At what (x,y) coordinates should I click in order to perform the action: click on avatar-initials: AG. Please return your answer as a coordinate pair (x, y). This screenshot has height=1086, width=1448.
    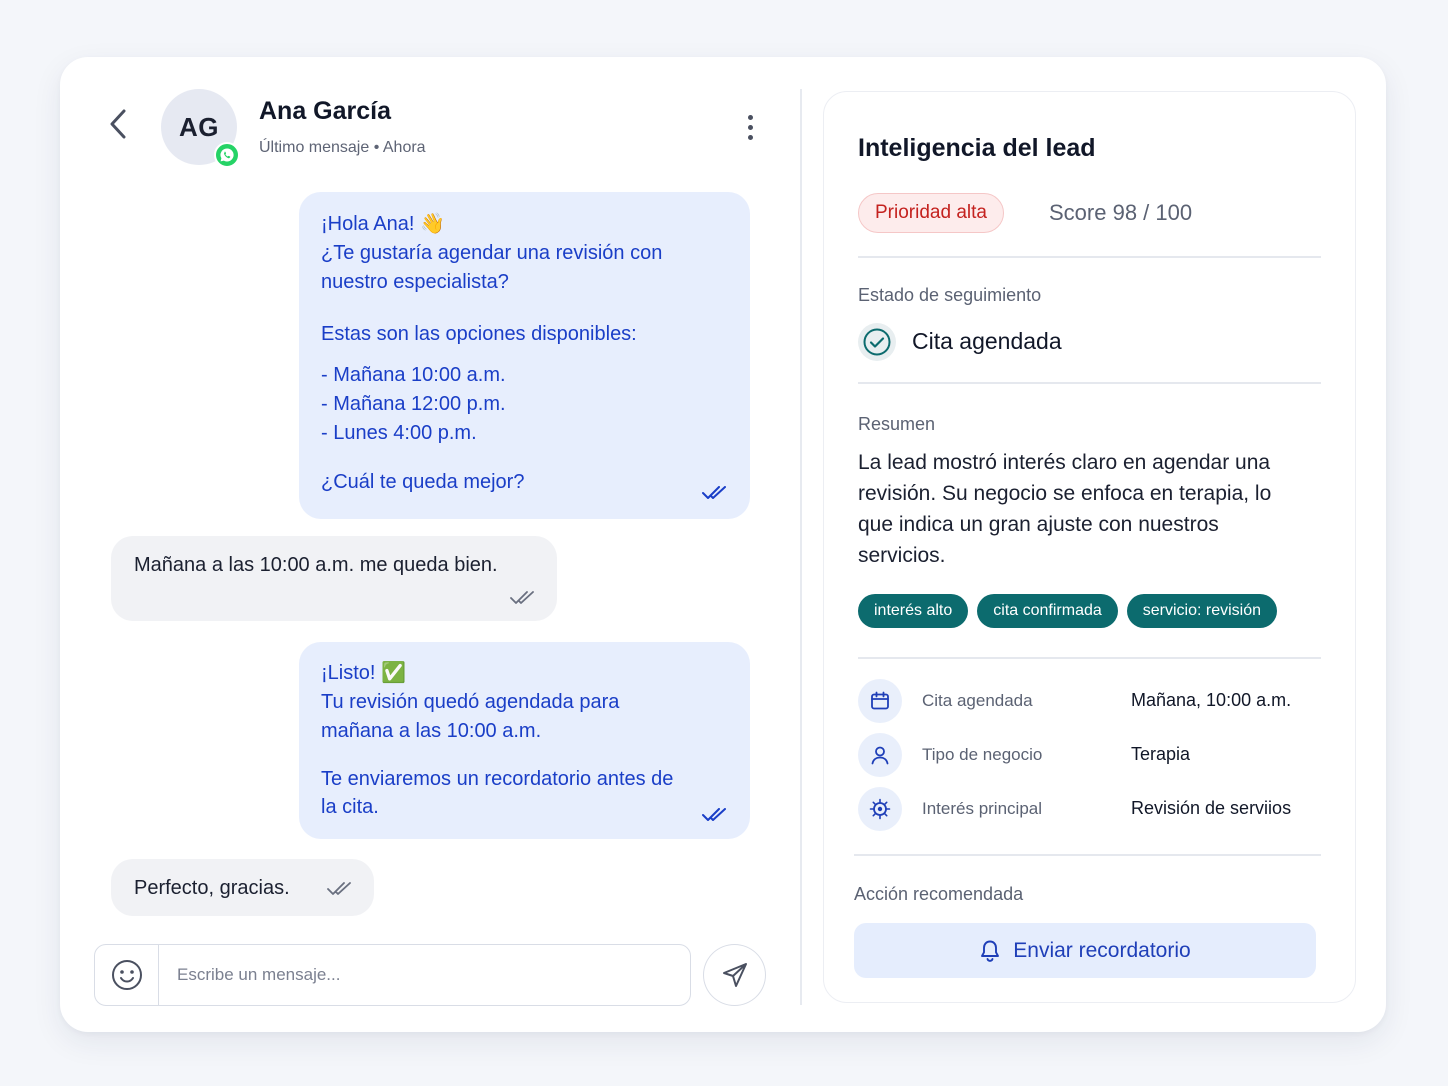
    Looking at the image, I should click on (199, 126).